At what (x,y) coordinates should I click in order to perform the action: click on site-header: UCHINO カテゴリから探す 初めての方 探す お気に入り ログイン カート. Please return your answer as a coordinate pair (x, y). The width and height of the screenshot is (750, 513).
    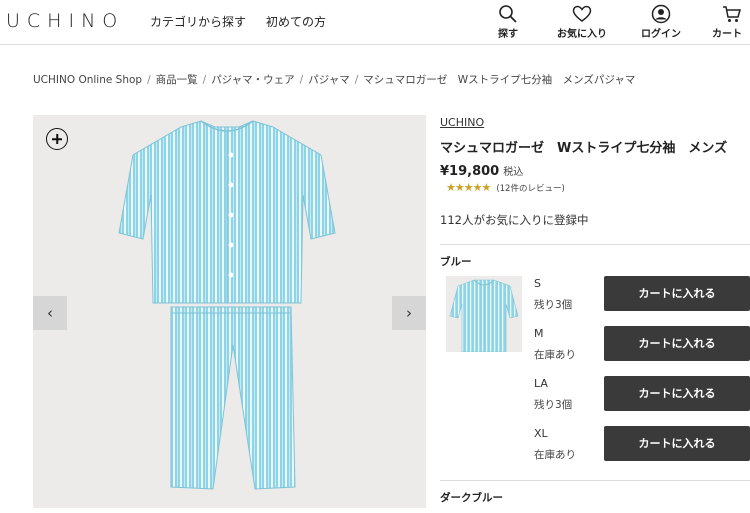
    Looking at the image, I should click on (375, 22).